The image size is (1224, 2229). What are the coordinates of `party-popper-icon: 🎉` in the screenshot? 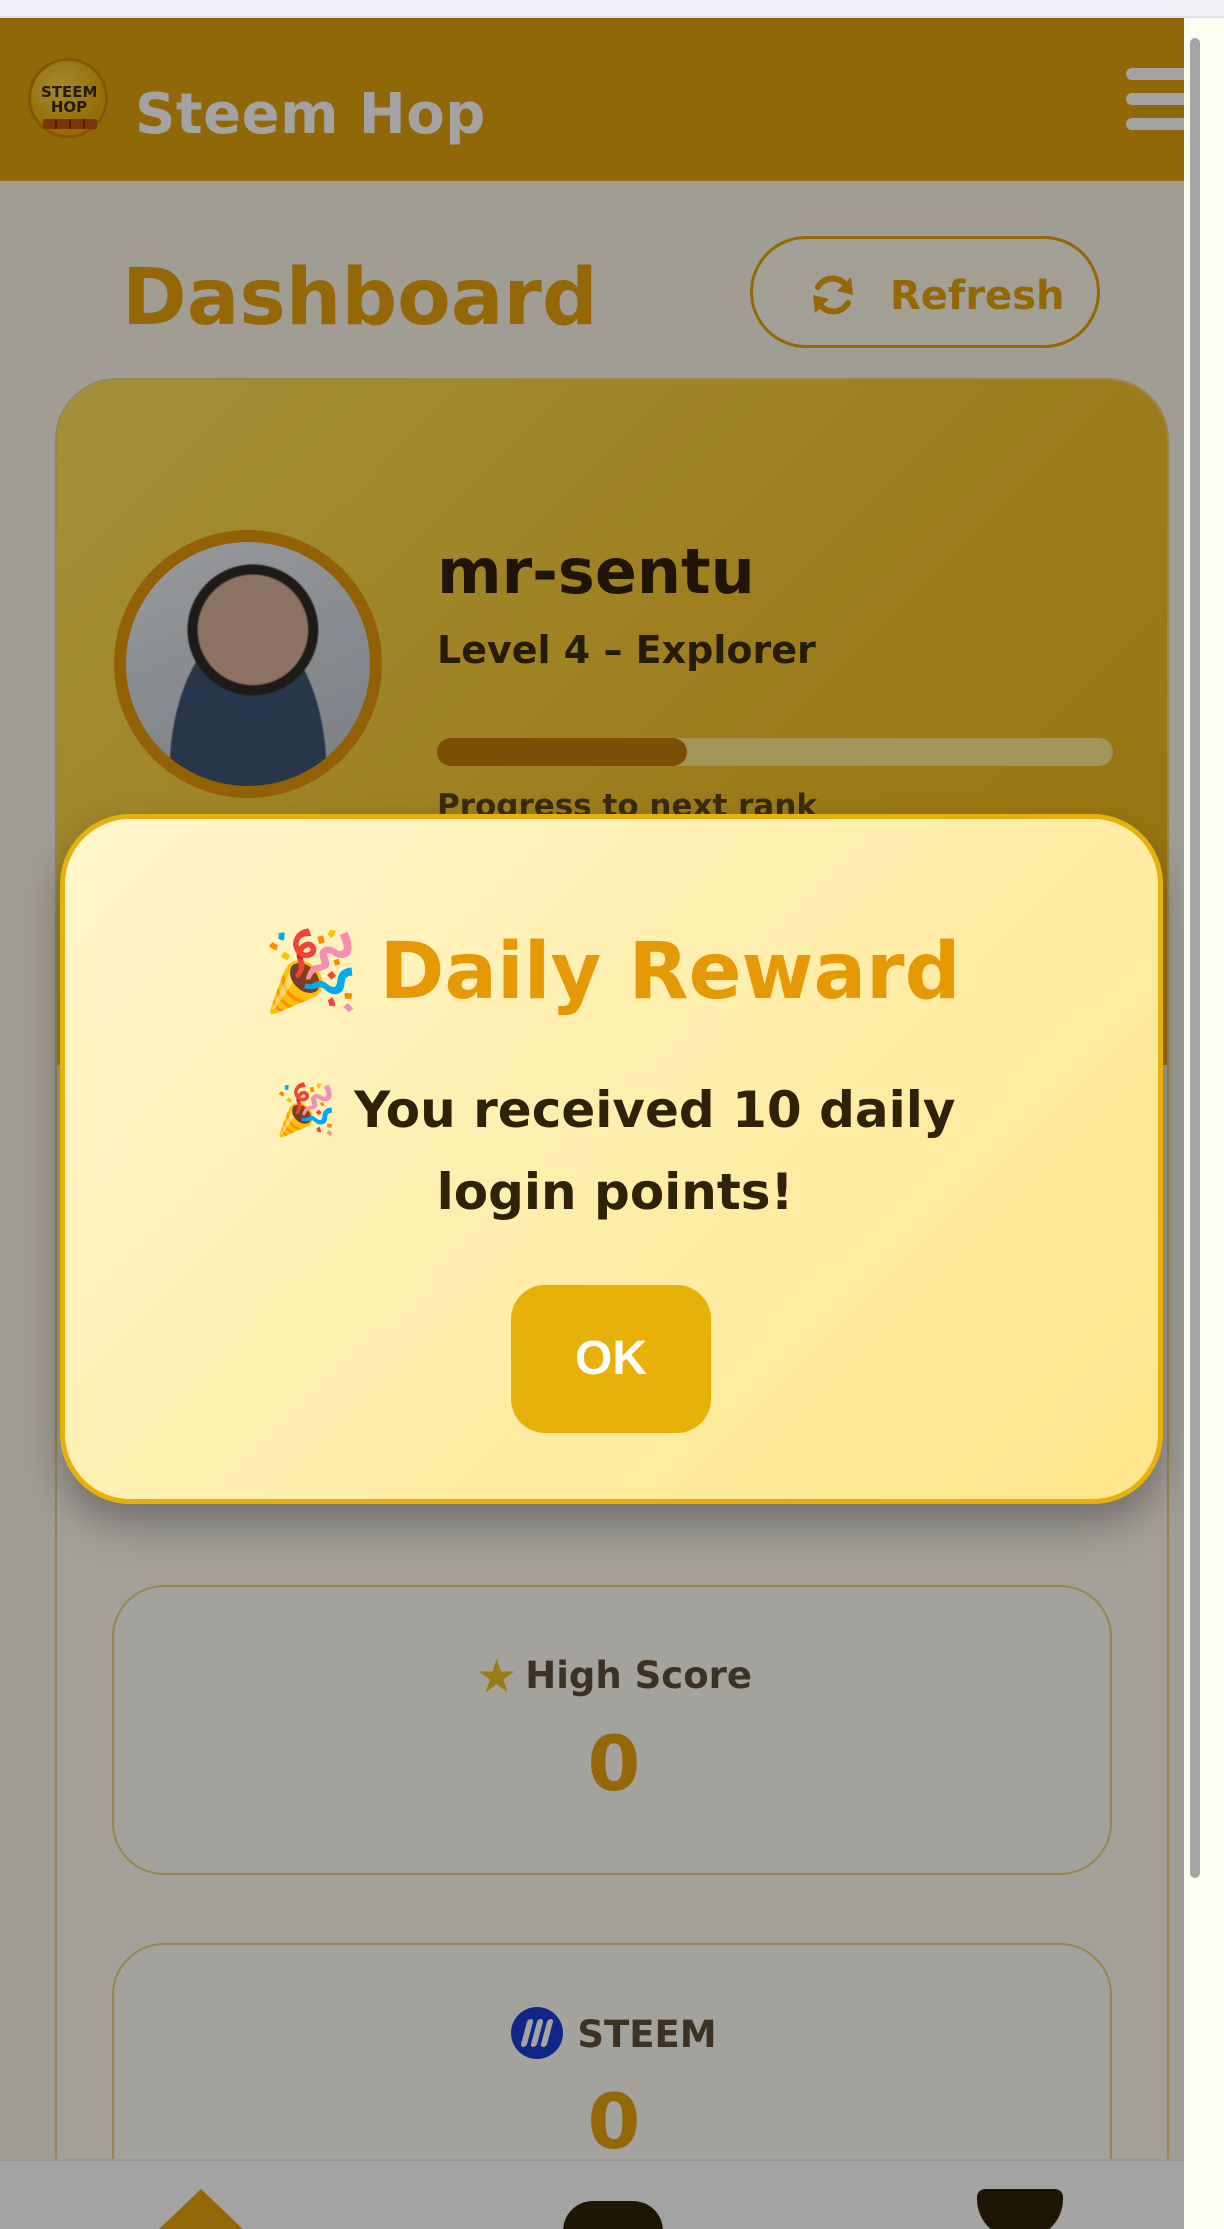 It's located at (311, 972).